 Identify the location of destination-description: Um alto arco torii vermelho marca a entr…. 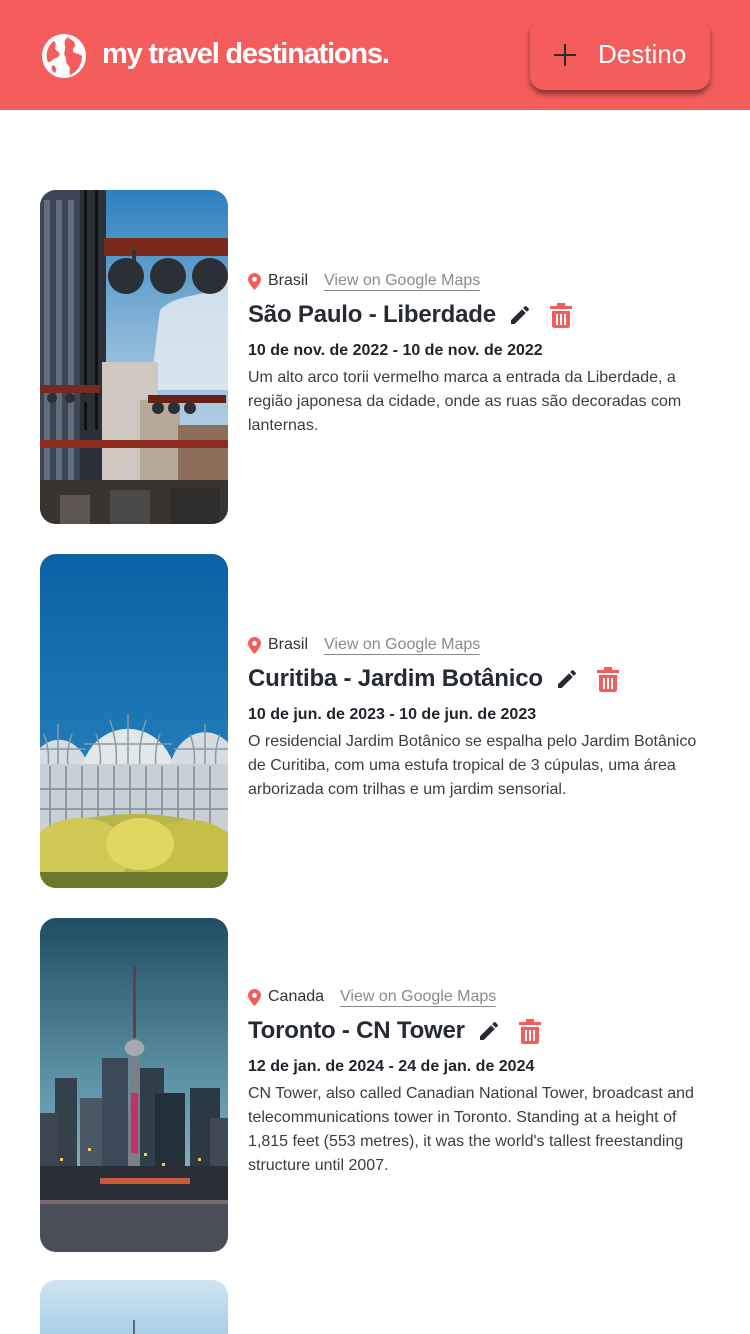
(465, 401).